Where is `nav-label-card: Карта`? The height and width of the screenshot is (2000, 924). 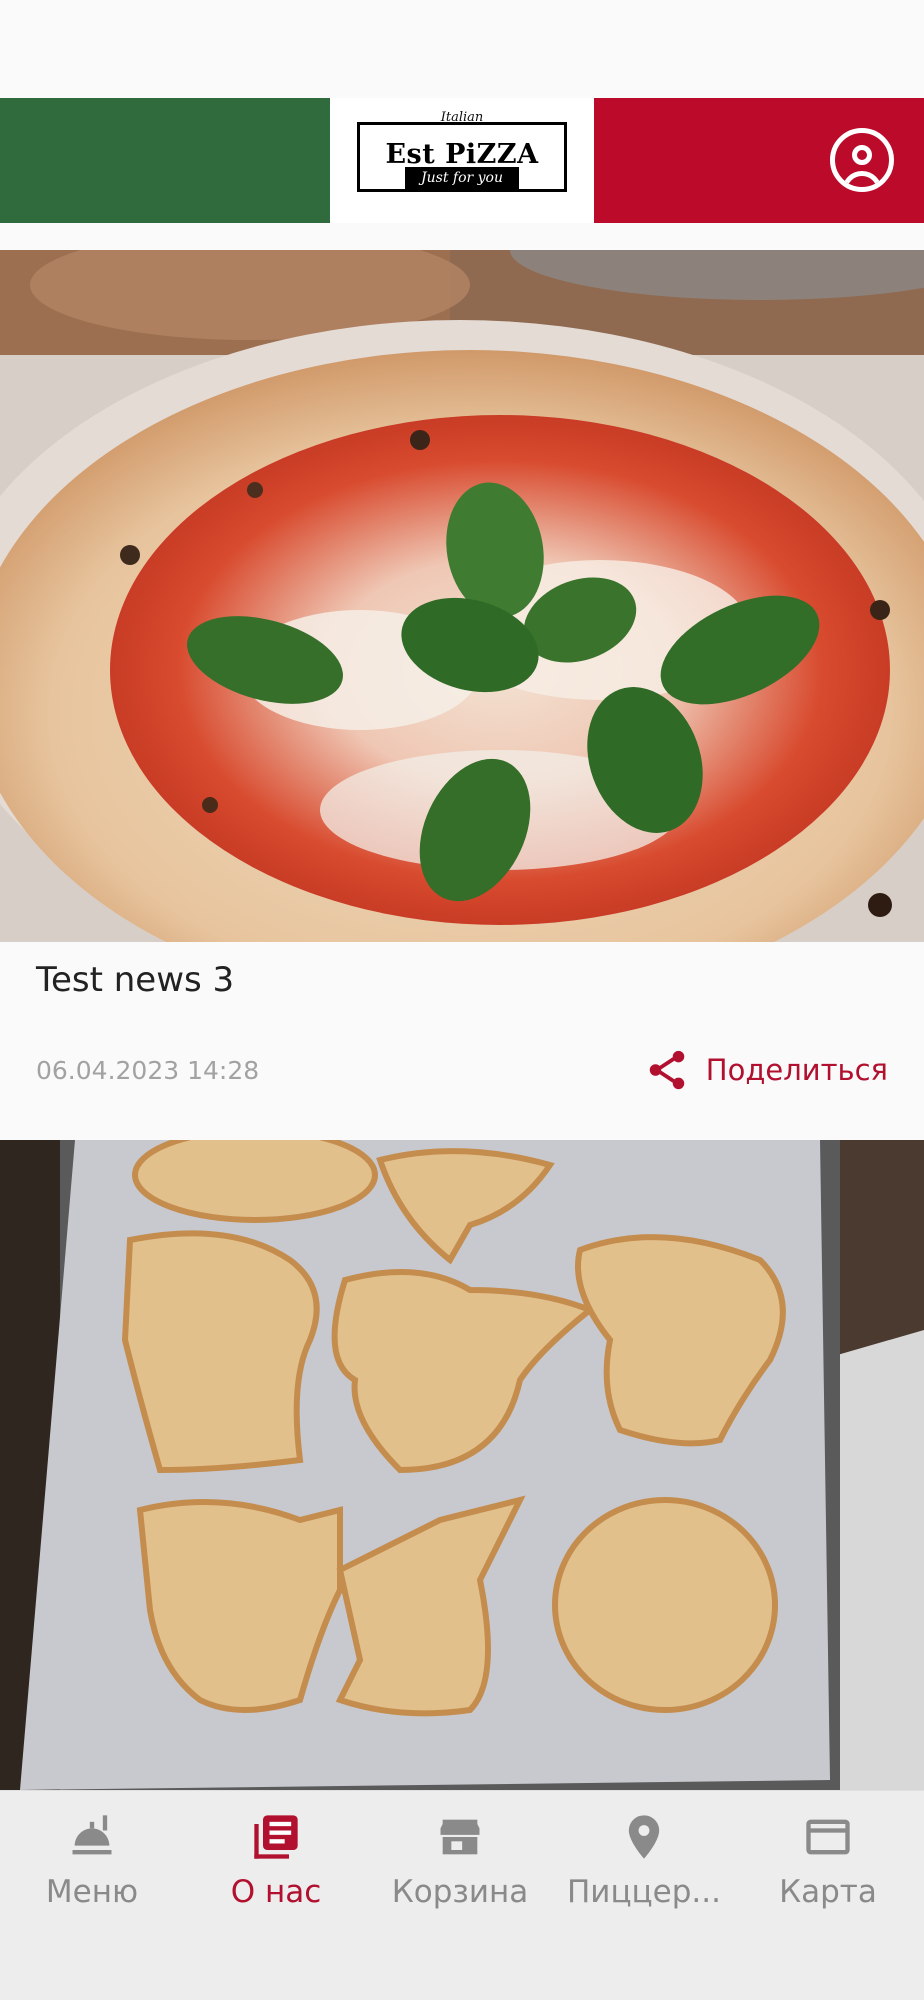 nav-label-card: Карта is located at coordinates (828, 1892).